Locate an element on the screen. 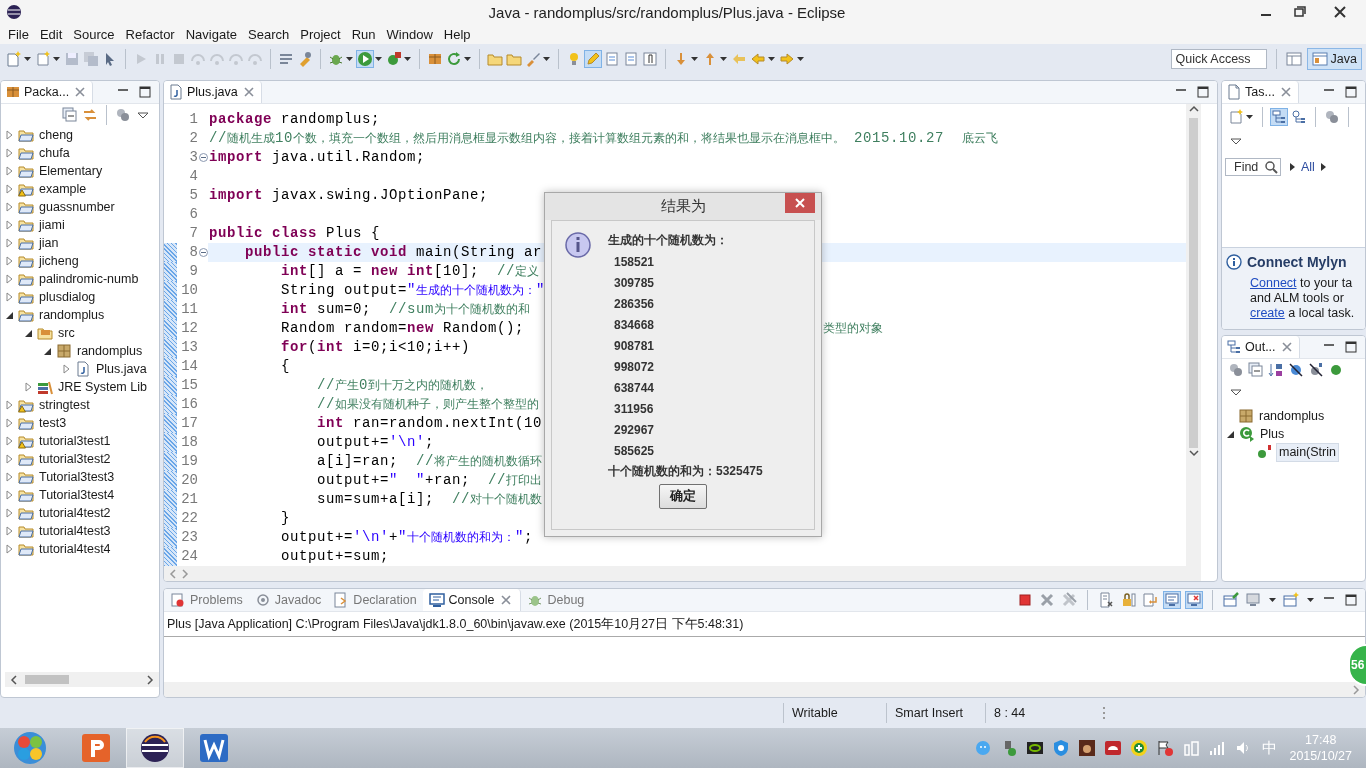 This screenshot has height=768, width=1366. scroll-thumb is located at coordinates (47, 679).